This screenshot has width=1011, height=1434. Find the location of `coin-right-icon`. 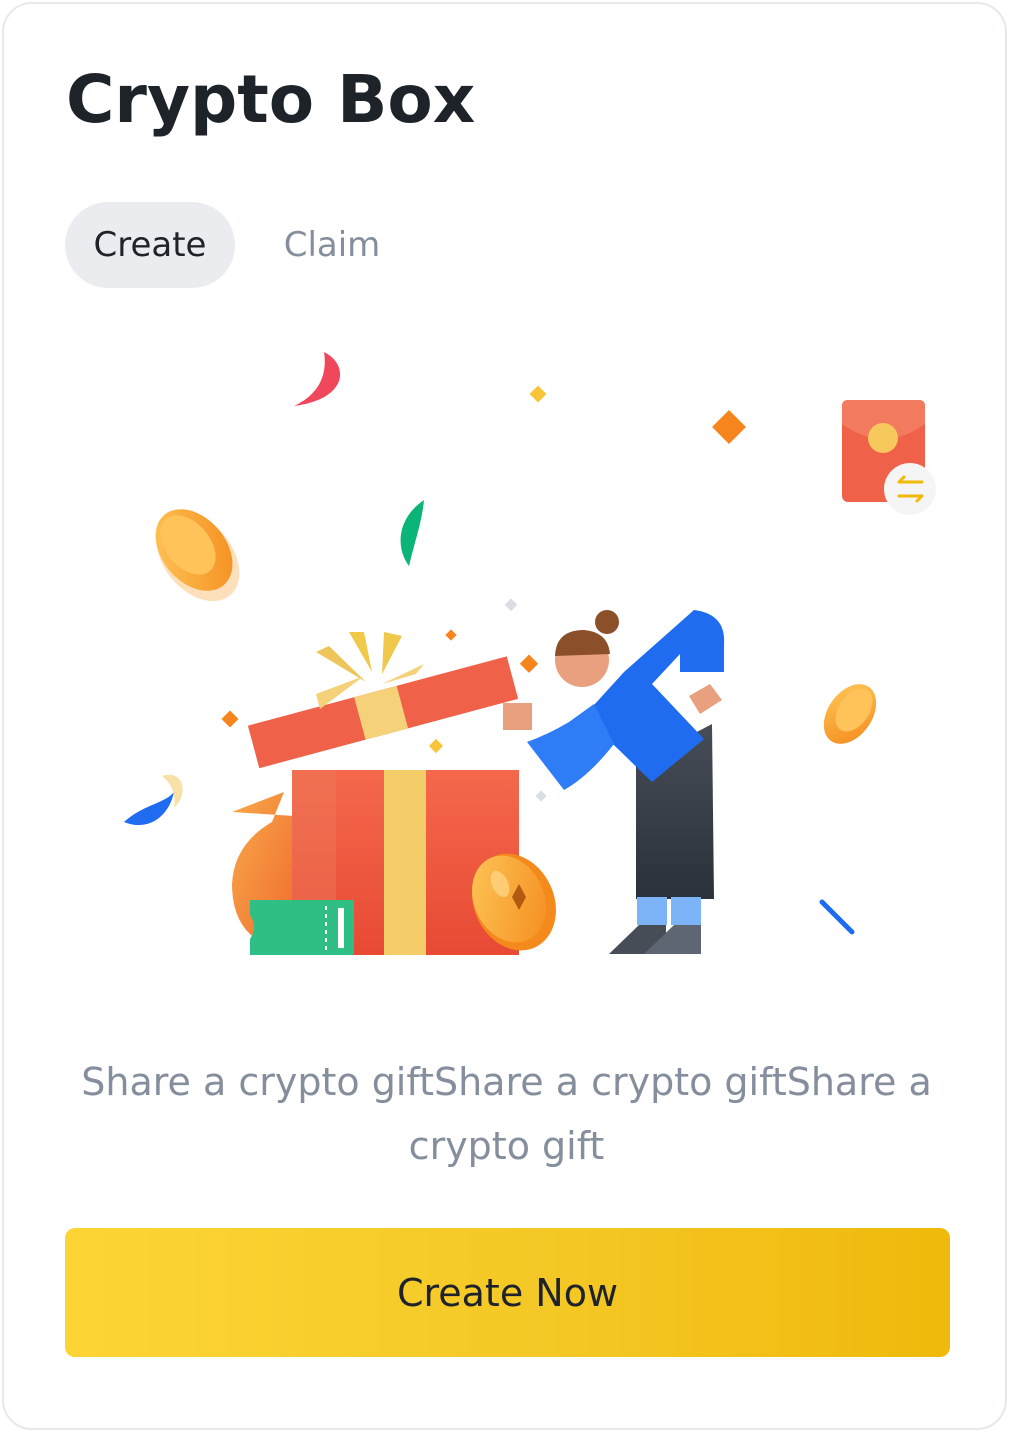

coin-right-icon is located at coordinates (850, 714).